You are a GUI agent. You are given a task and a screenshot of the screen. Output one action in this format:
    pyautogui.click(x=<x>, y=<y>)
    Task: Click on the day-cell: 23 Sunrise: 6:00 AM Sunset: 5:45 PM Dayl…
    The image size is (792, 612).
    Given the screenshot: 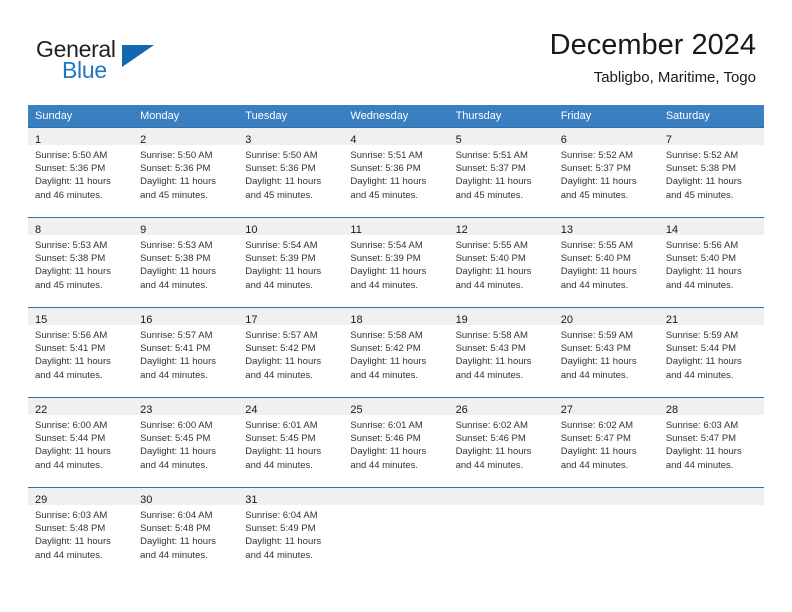 What is the action you would take?
    pyautogui.click(x=186, y=442)
    